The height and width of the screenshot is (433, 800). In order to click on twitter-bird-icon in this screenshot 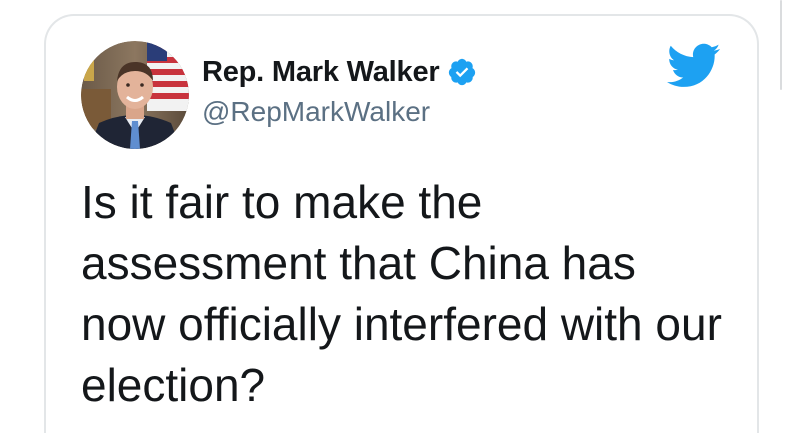, I will do `click(694, 66)`.